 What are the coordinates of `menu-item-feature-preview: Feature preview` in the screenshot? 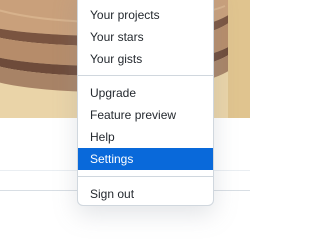 It's located at (145, 115).